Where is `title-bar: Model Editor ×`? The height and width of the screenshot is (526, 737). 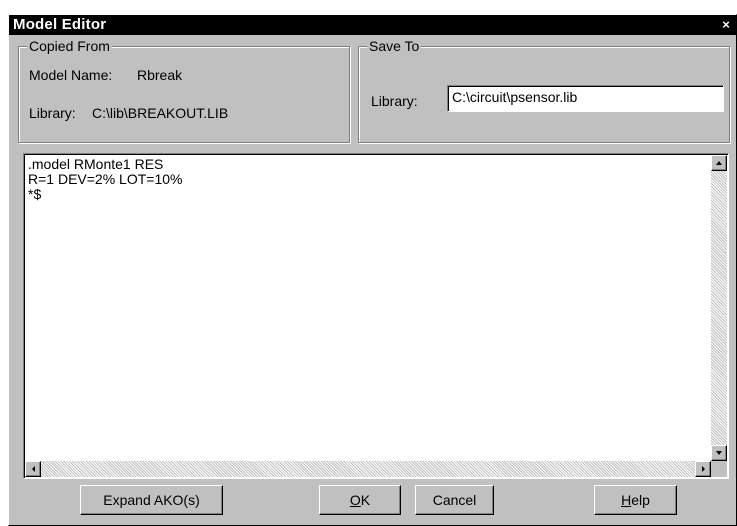
title-bar: Model Editor × is located at coordinates (372, 25).